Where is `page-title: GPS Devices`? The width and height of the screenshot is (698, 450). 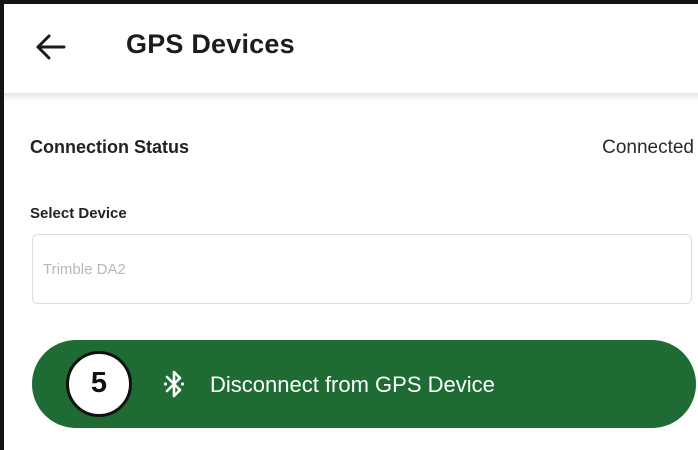
page-title: GPS Devices is located at coordinates (210, 44).